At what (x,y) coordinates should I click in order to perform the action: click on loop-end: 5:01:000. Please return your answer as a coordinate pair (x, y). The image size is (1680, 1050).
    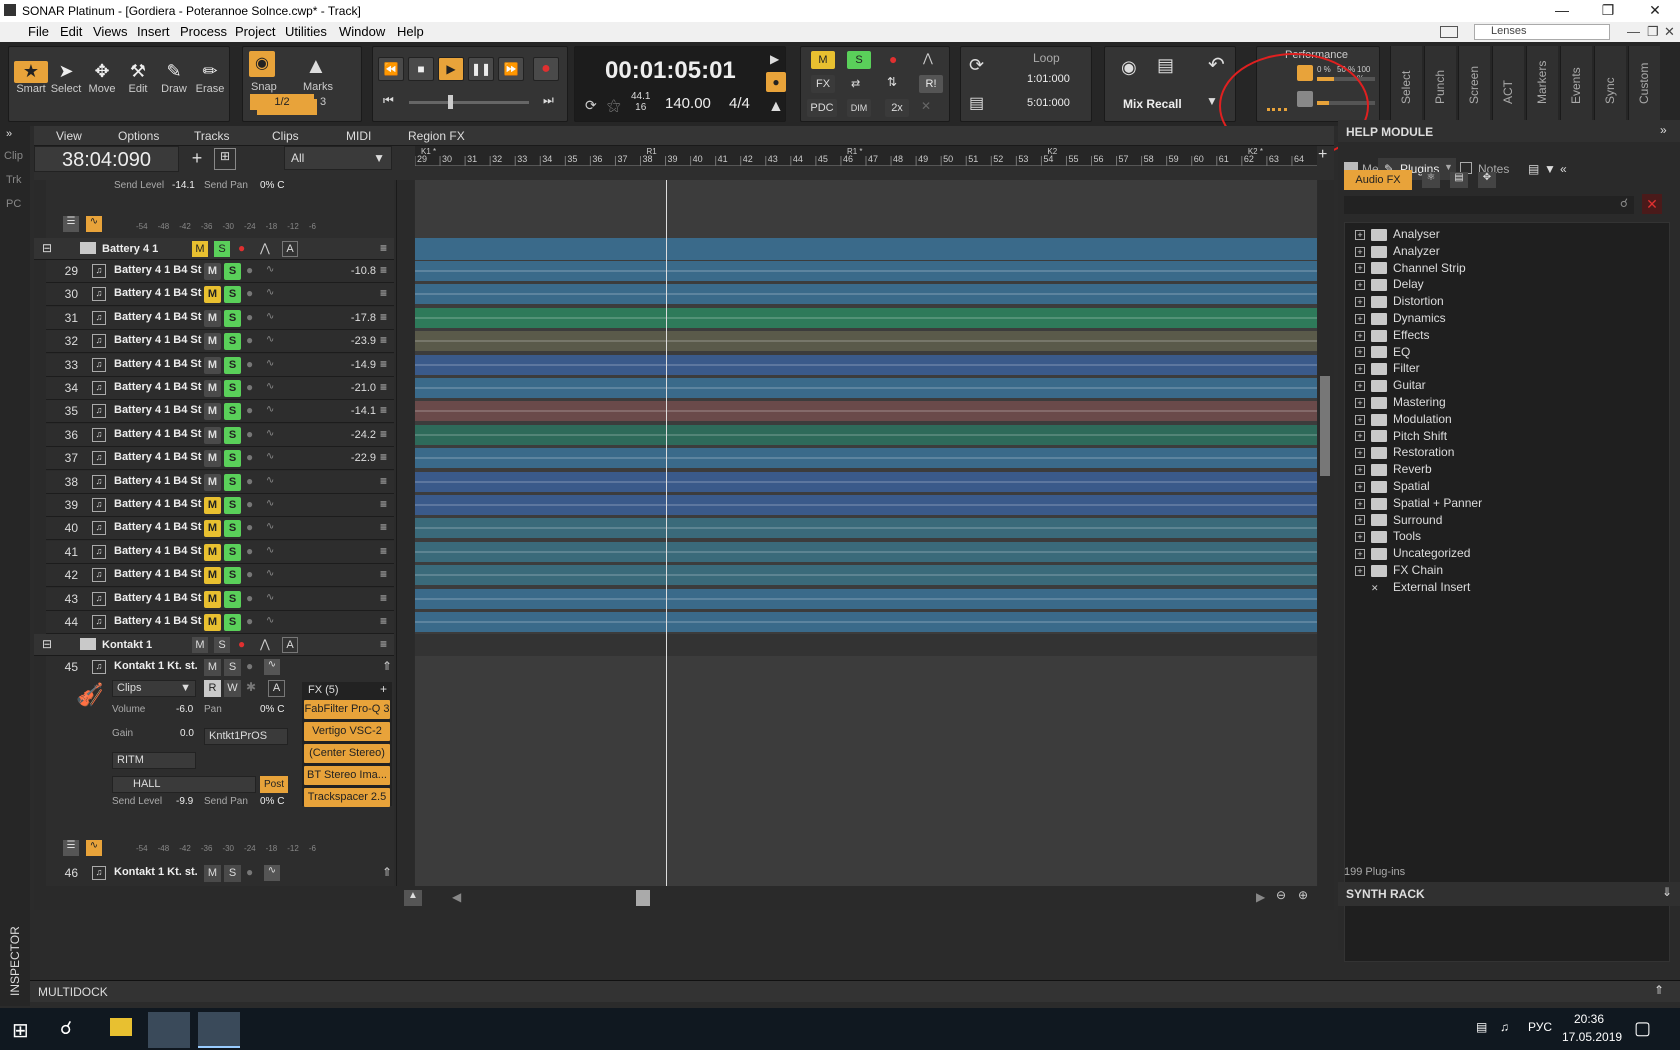
    Looking at the image, I should click on (1048, 103).